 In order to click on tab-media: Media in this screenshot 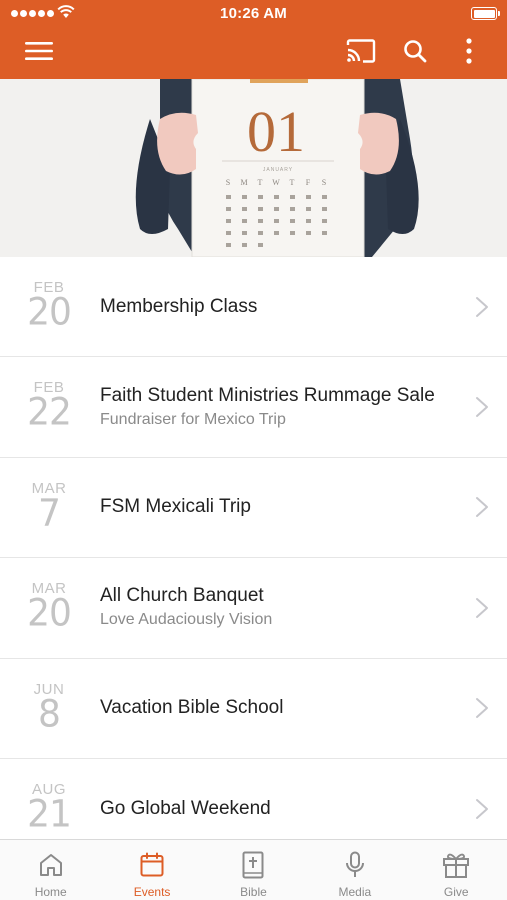, I will do `click(354, 870)`.